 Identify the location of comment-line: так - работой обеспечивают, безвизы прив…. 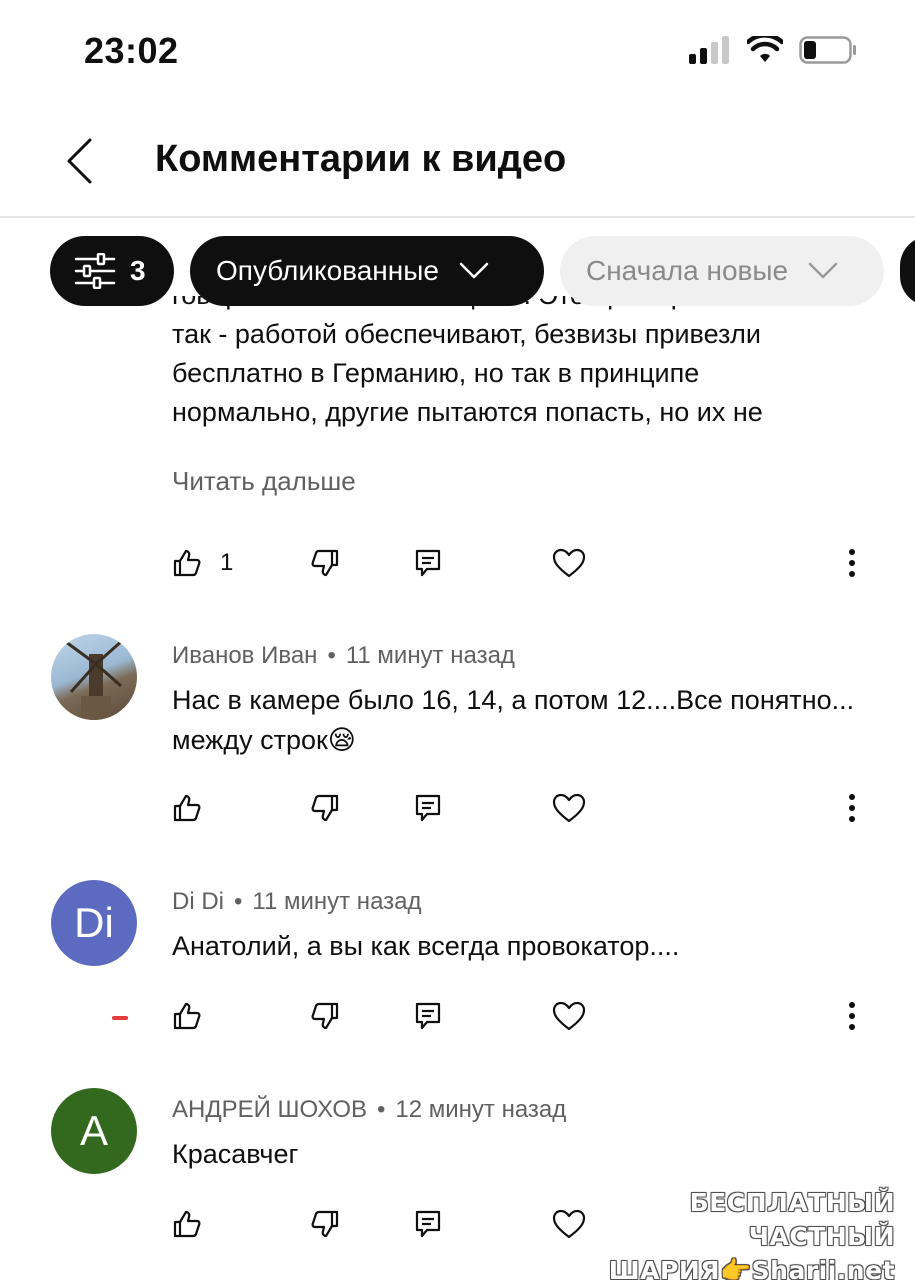
(466, 334).